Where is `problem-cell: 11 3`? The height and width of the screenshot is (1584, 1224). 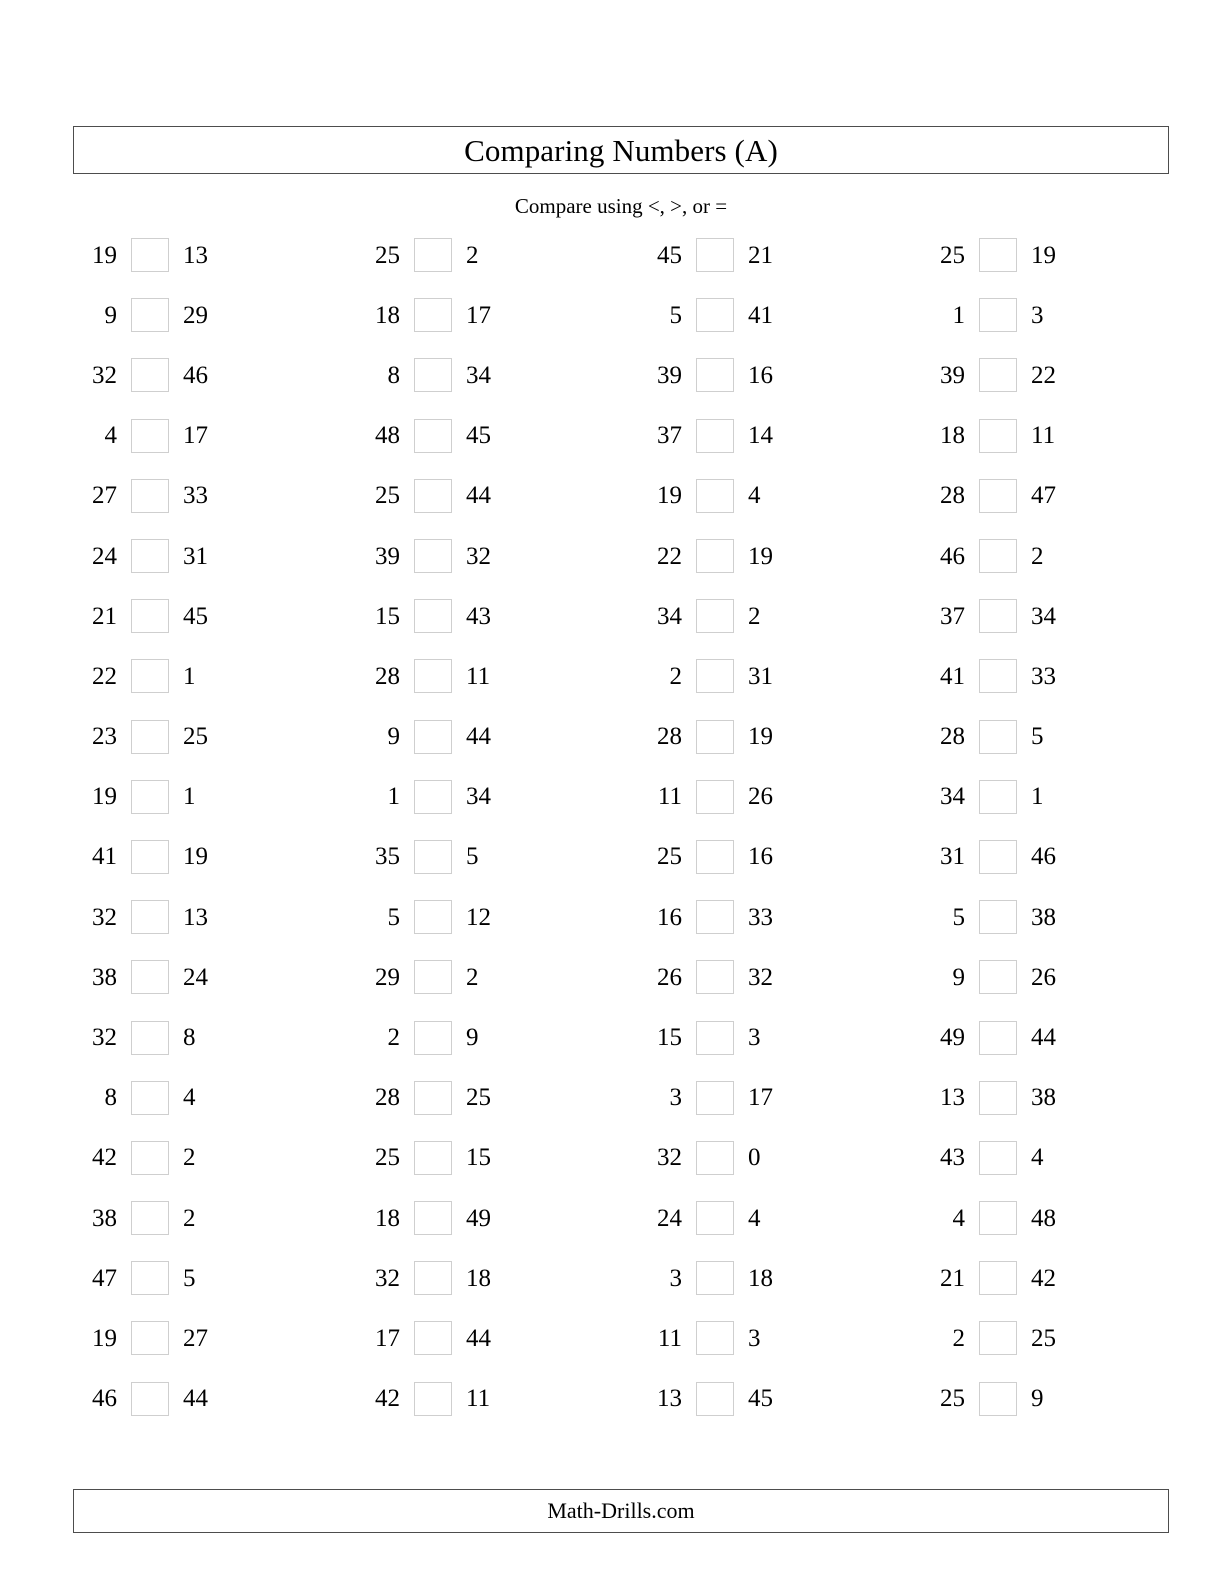
problem-cell: 11 3 is located at coordinates (758, 1338).